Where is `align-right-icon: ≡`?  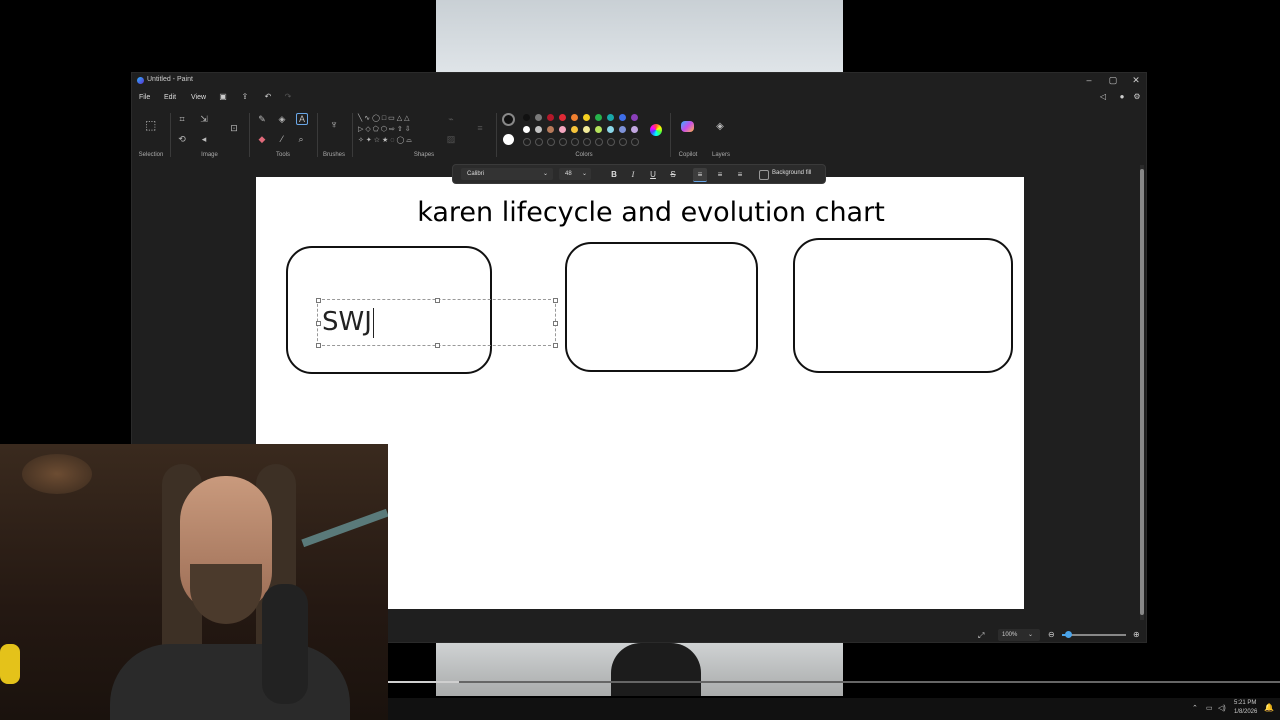
align-right-icon: ≡ is located at coordinates (740, 174).